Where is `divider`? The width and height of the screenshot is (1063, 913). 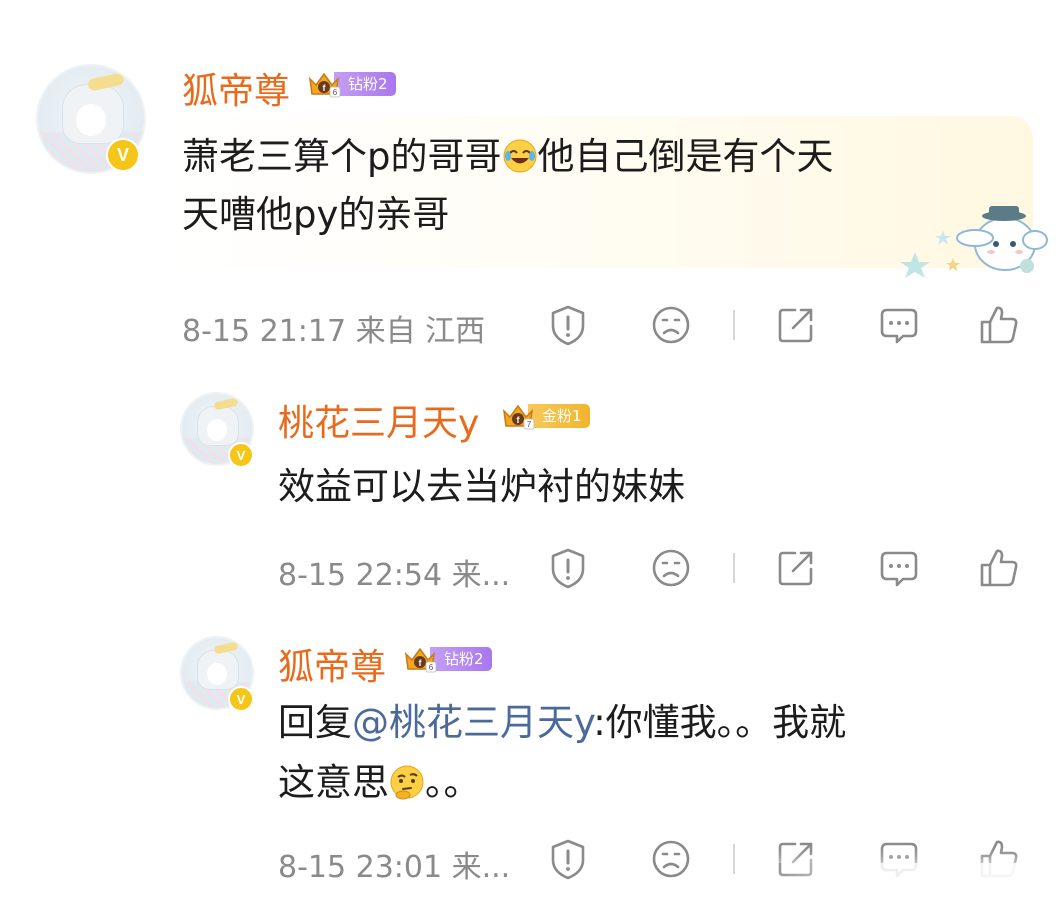
divider is located at coordinates (734, 859).